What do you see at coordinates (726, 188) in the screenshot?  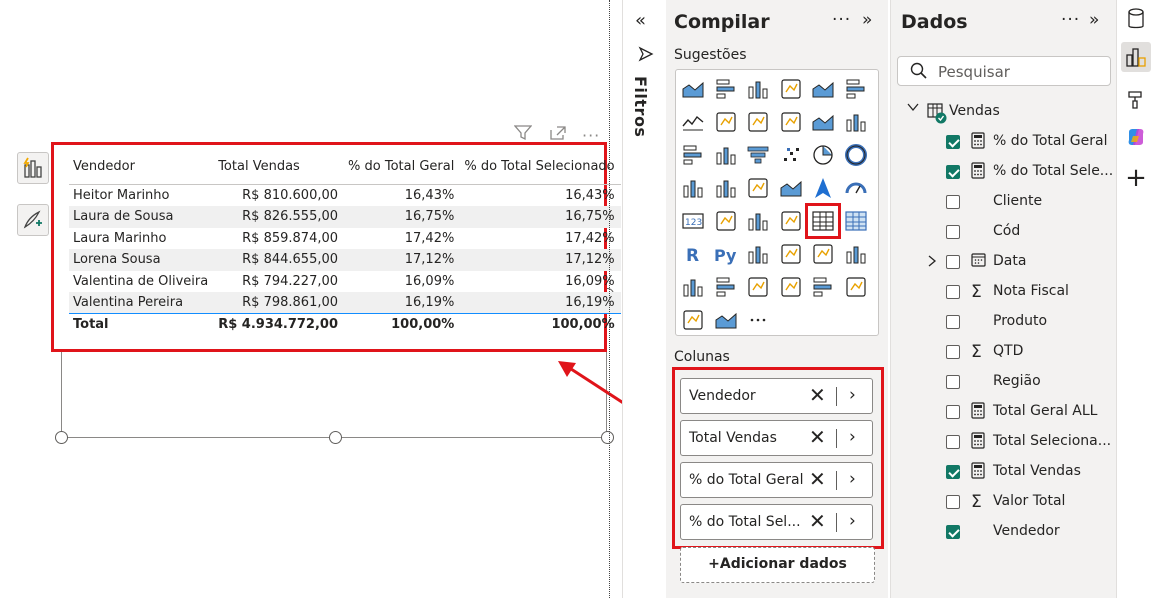 I see `map-icon` at bounding box center [726, 188].